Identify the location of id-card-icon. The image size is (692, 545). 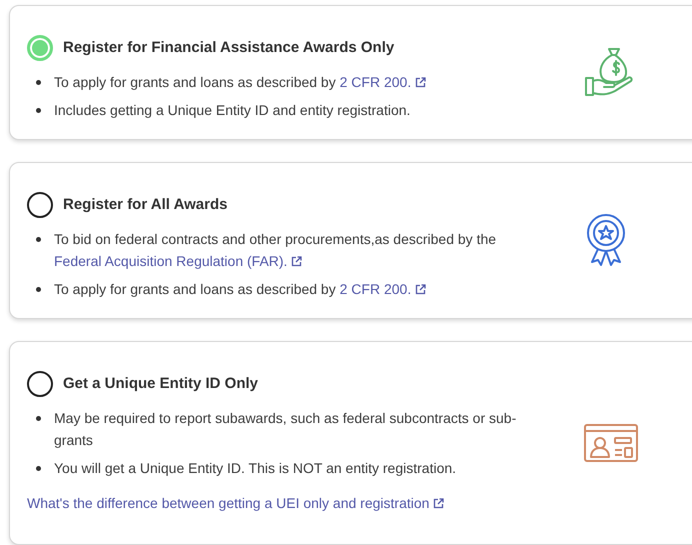
(611, 443).